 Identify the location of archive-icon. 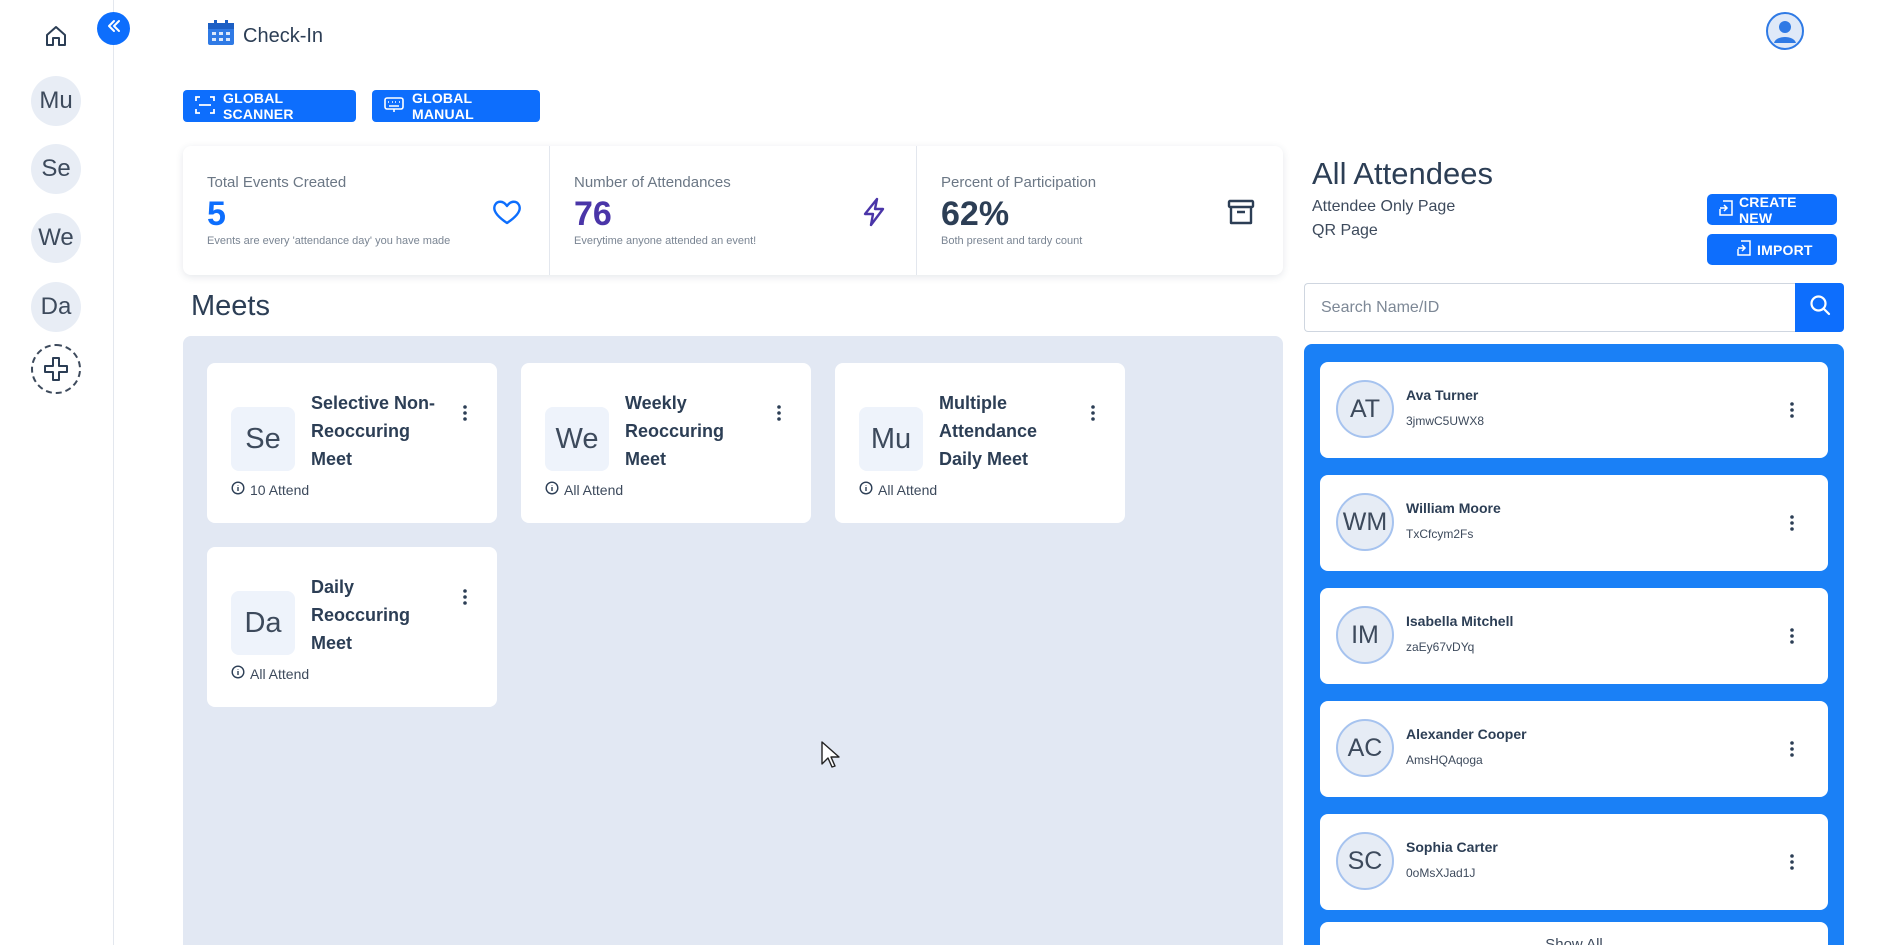
(1241, 212).